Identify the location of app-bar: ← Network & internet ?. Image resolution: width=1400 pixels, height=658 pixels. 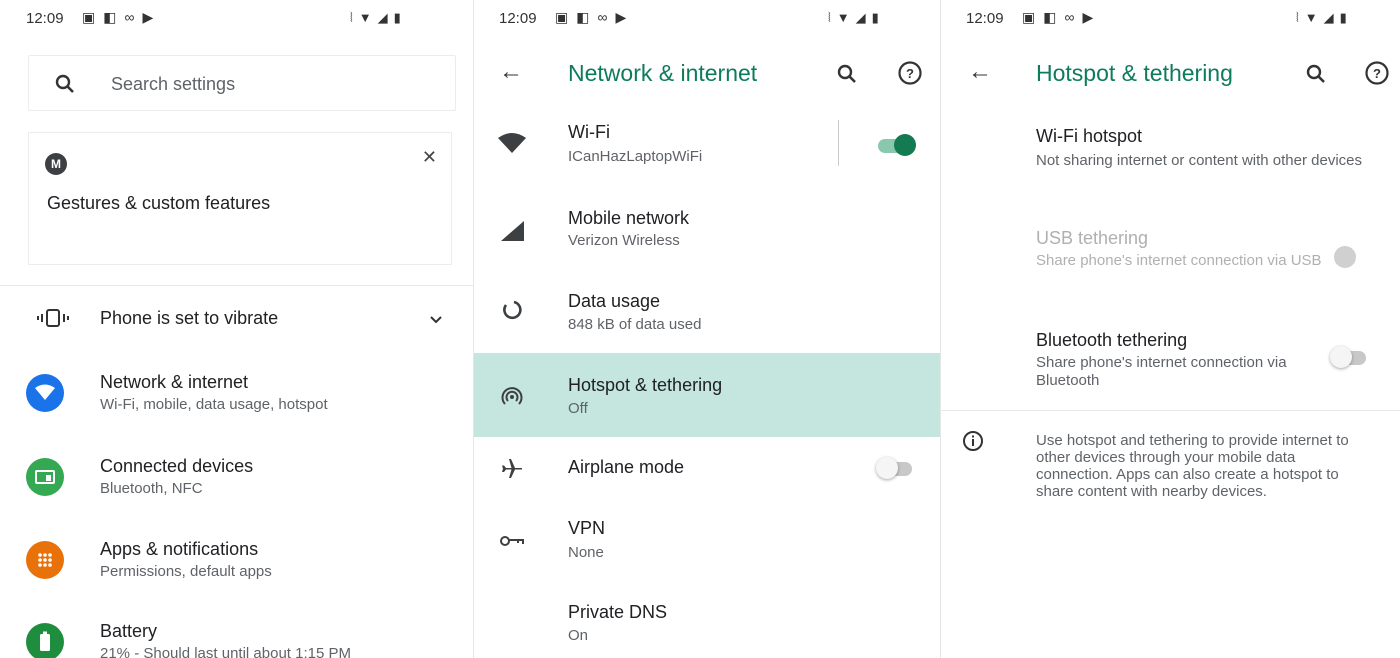
(706, 74).